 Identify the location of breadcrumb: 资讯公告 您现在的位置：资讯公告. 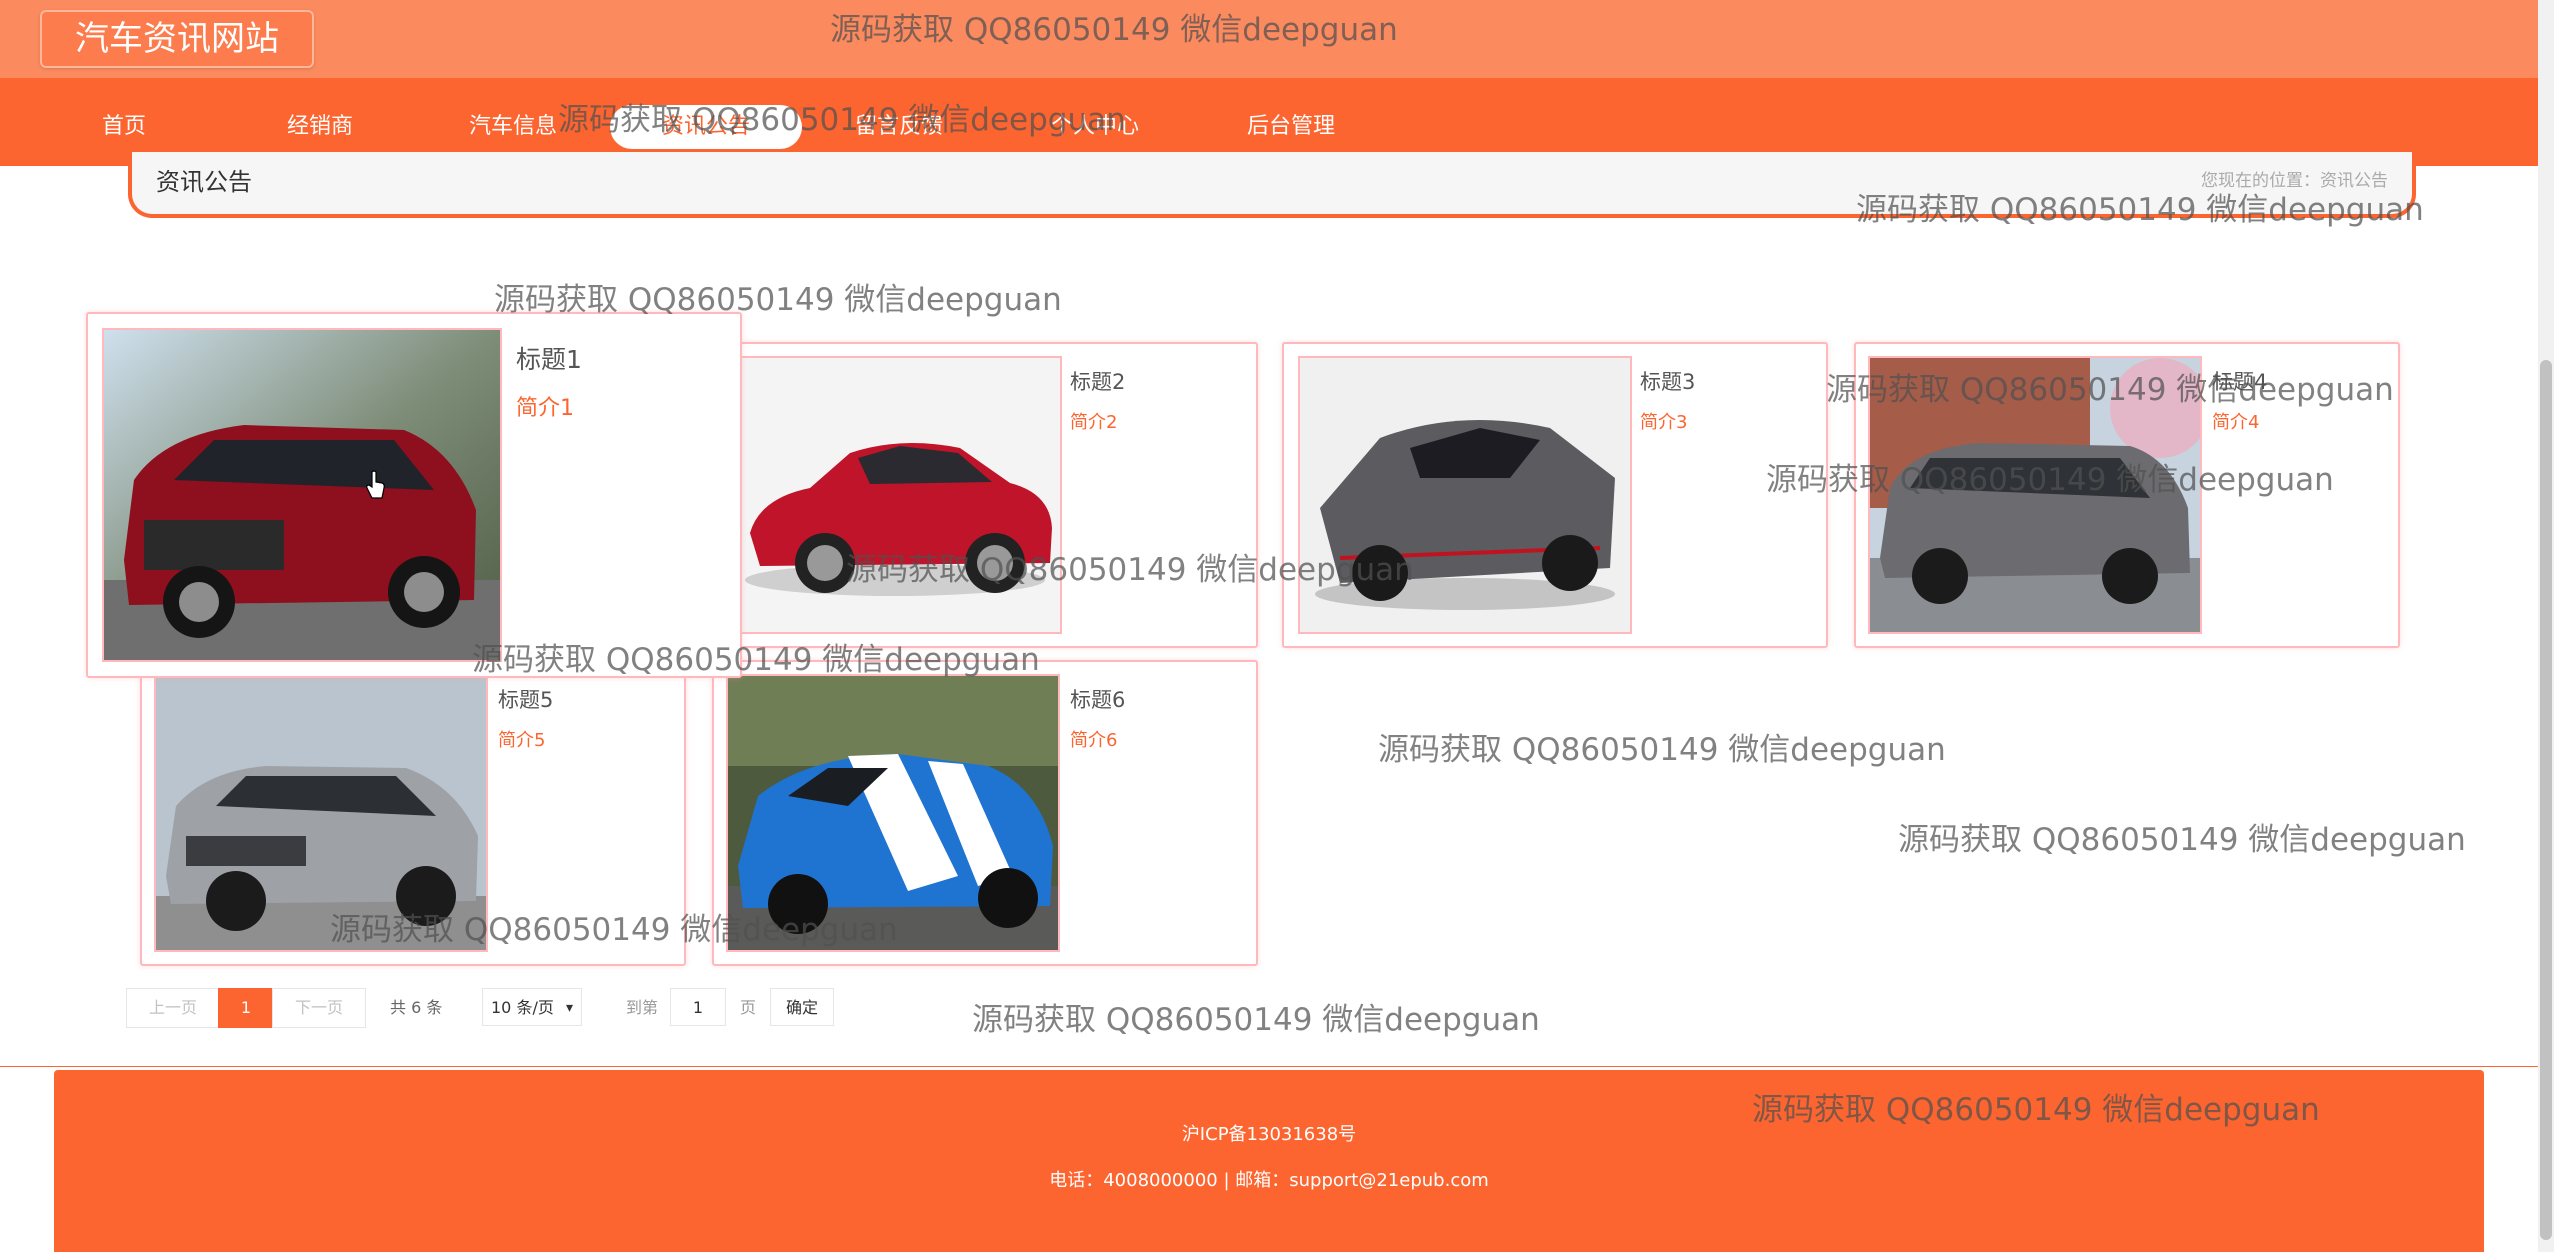
(1272, 185).